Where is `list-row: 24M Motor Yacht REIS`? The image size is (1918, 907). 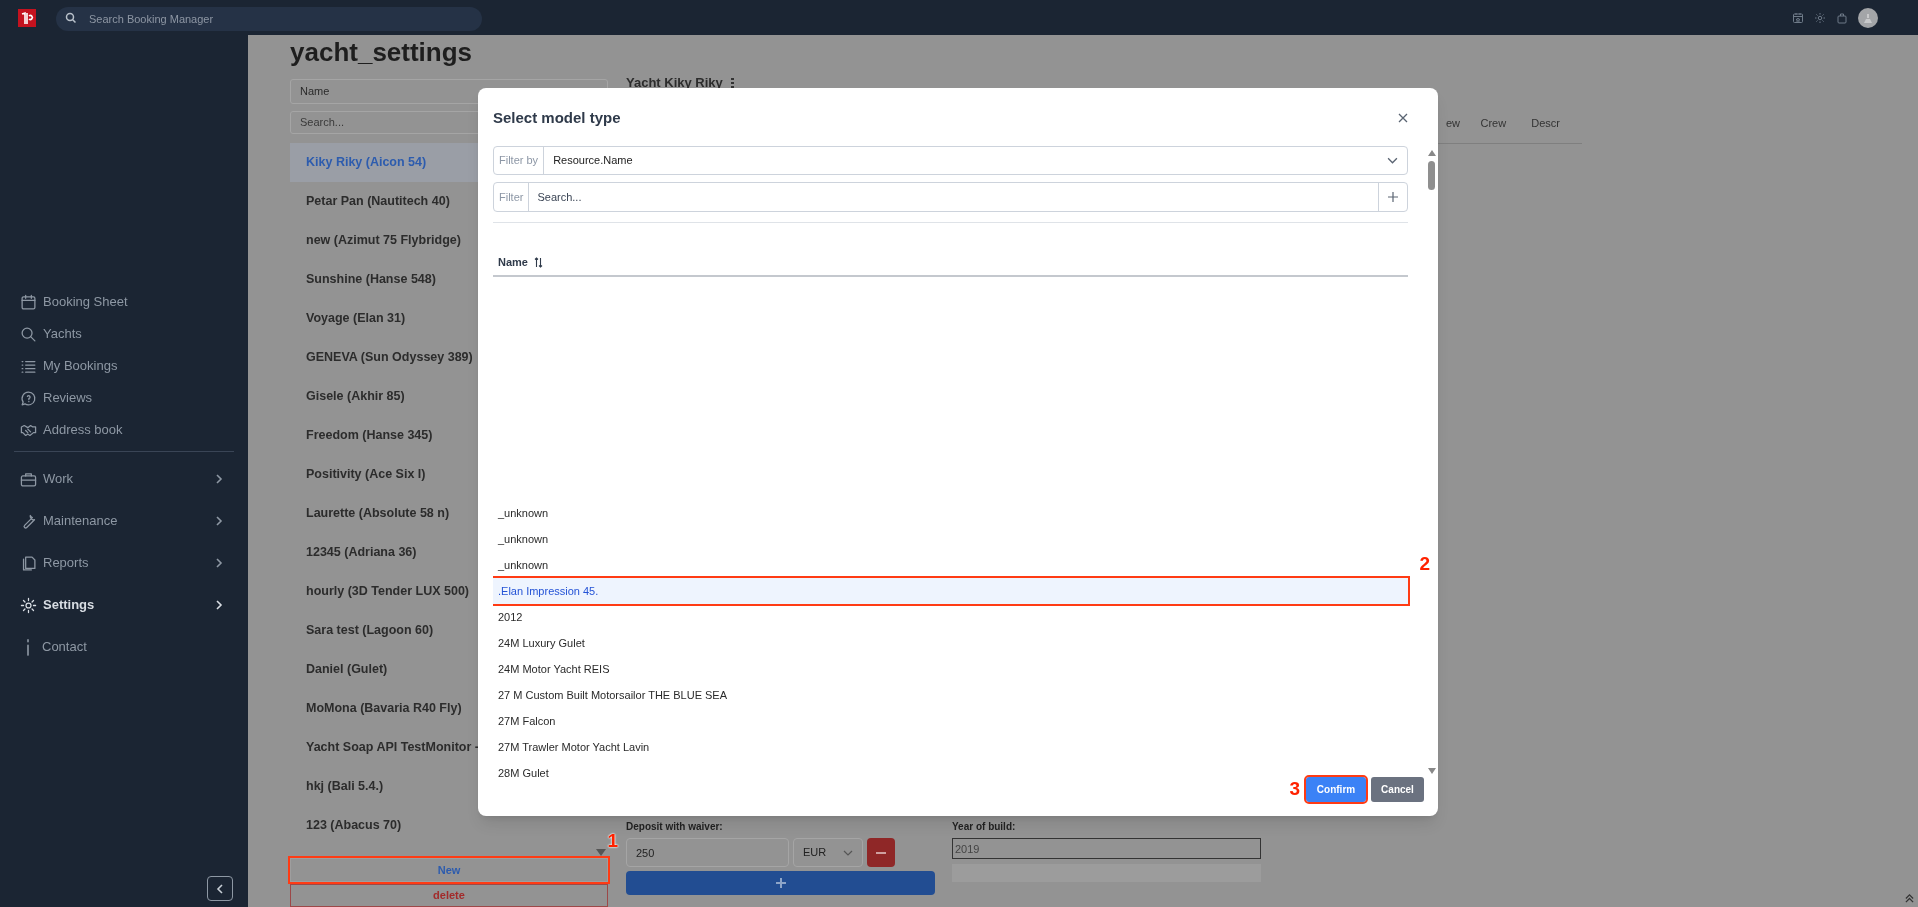
list-row: 24M Motor Yacht REIS is located at coordinates (950, 669).